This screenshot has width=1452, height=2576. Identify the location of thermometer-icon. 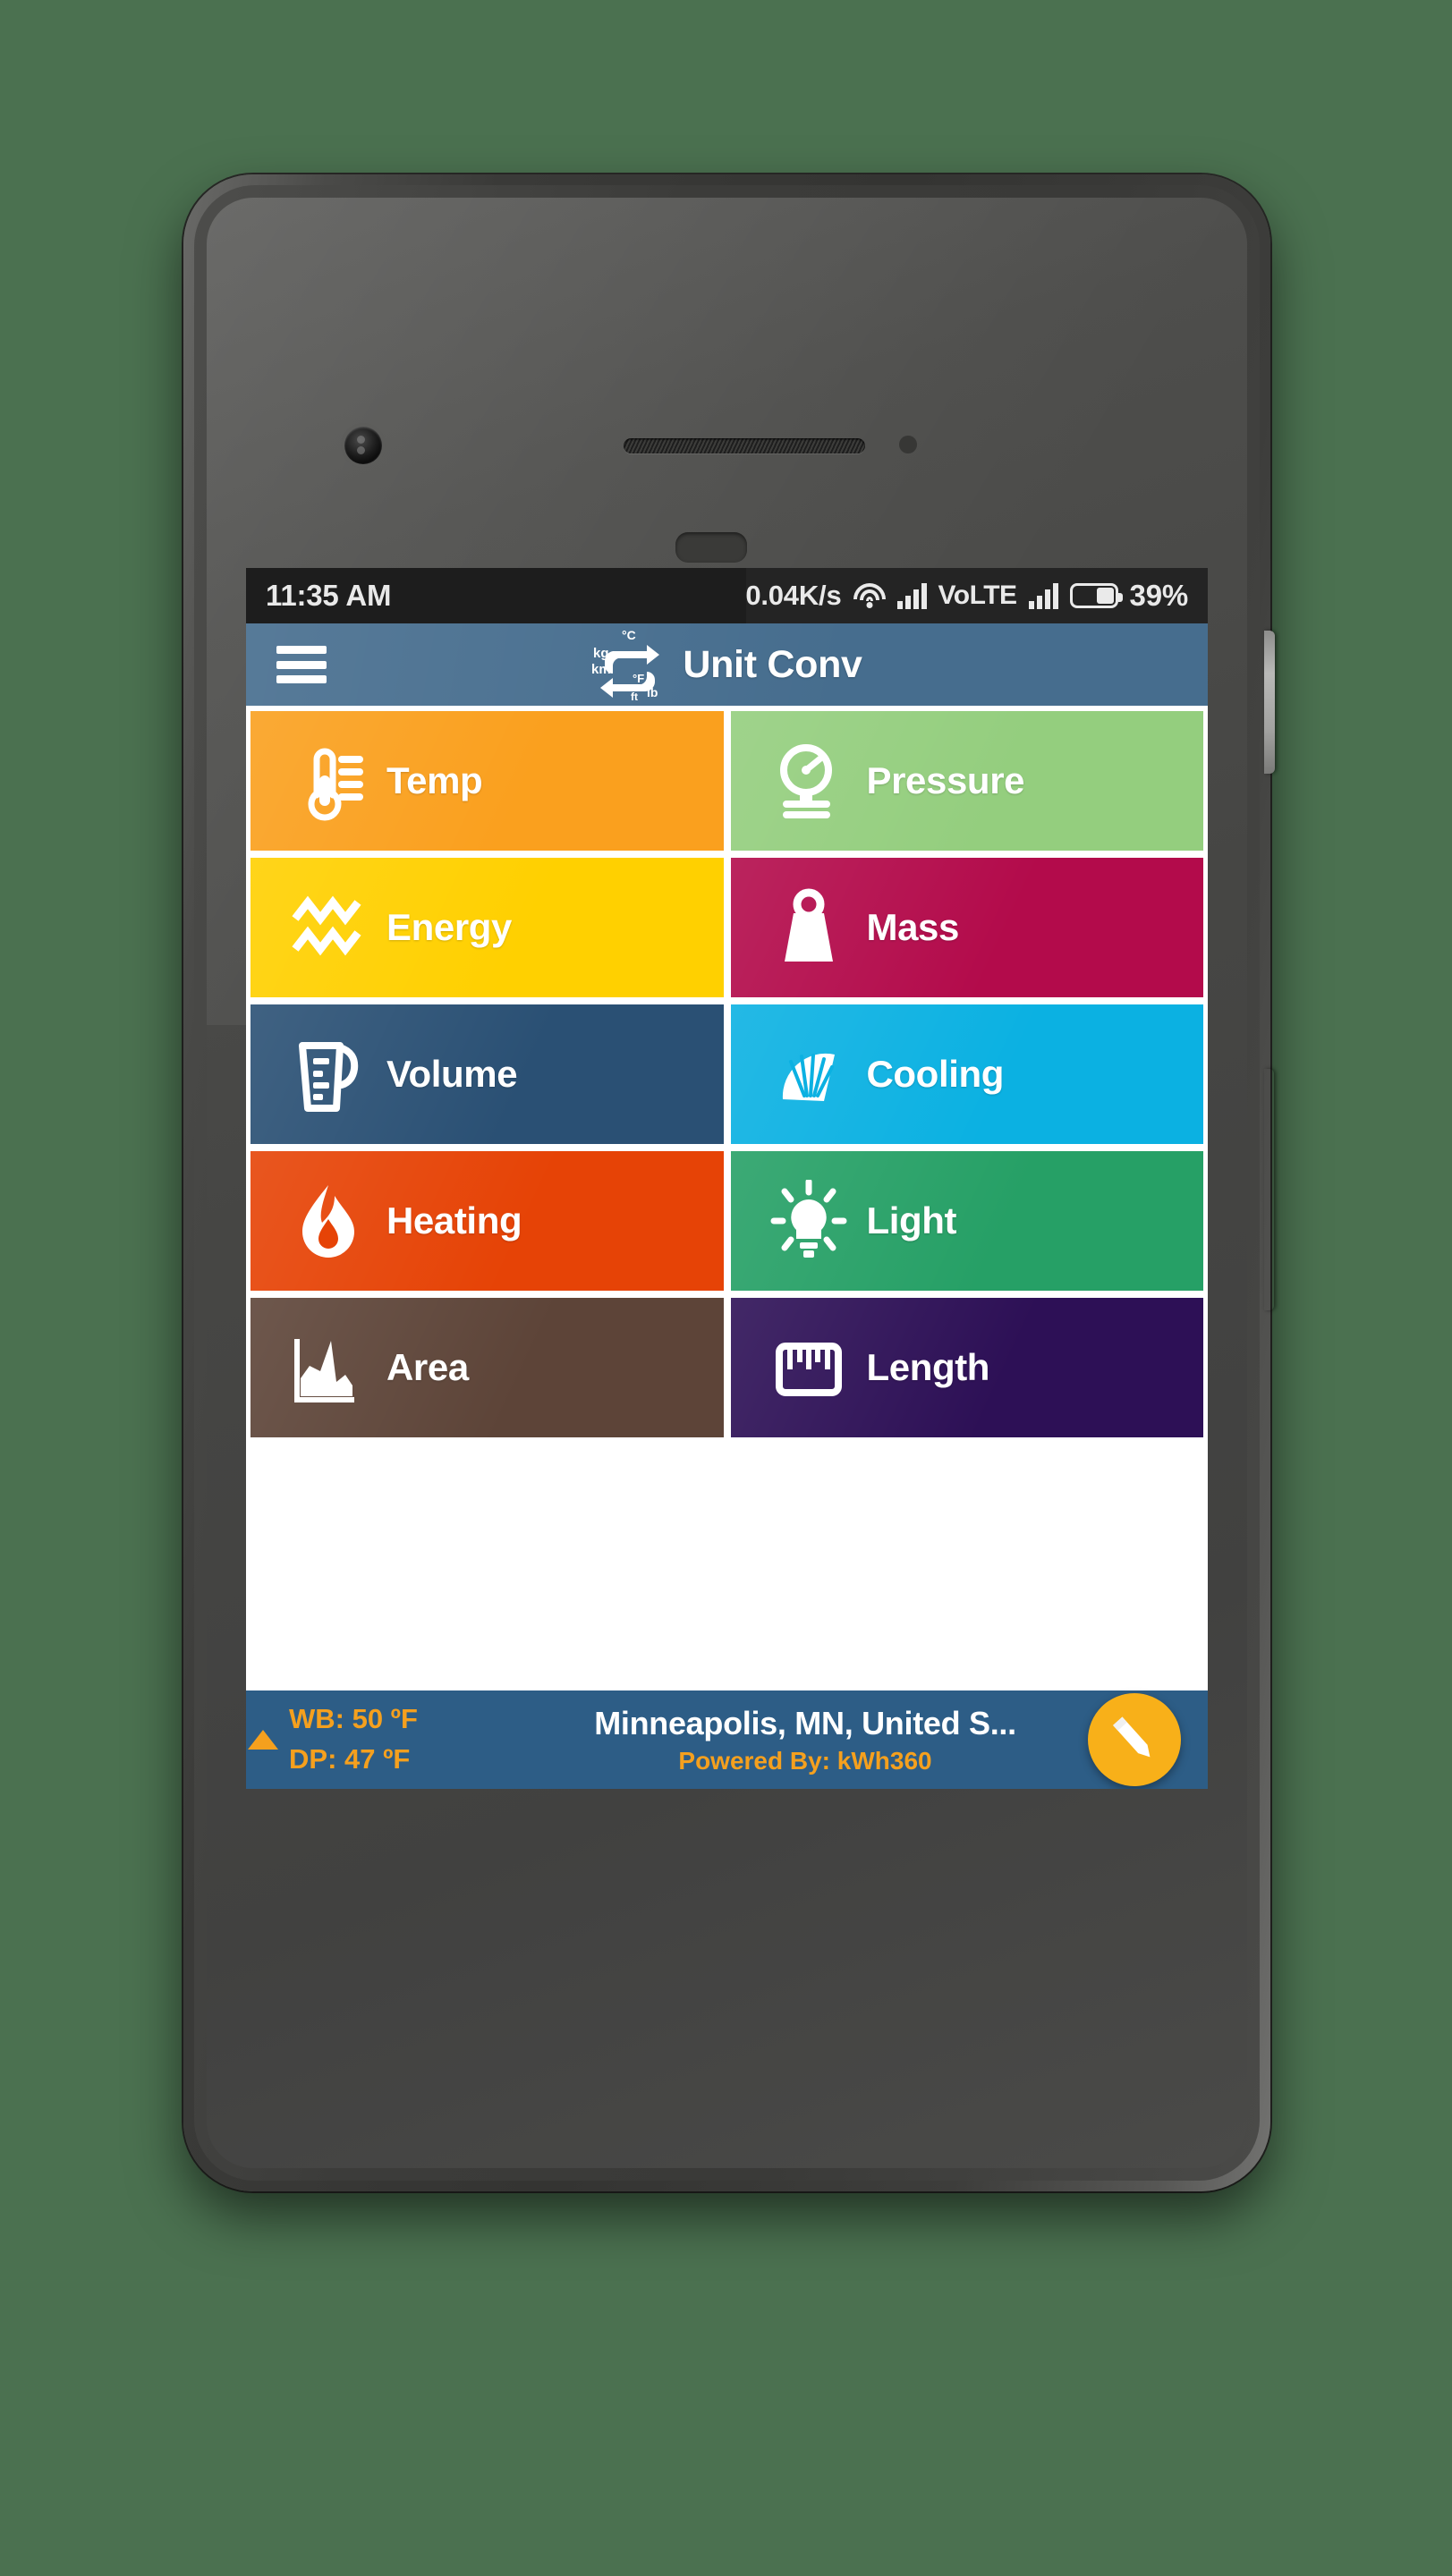
(328, 781).